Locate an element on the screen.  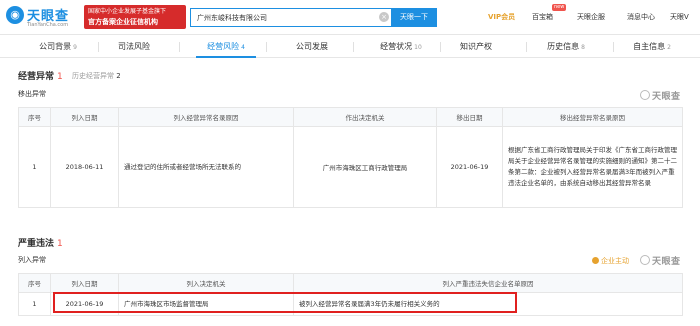
removed-abnormal-subtitle: 移出异常 is located at coordinates (32, 94).